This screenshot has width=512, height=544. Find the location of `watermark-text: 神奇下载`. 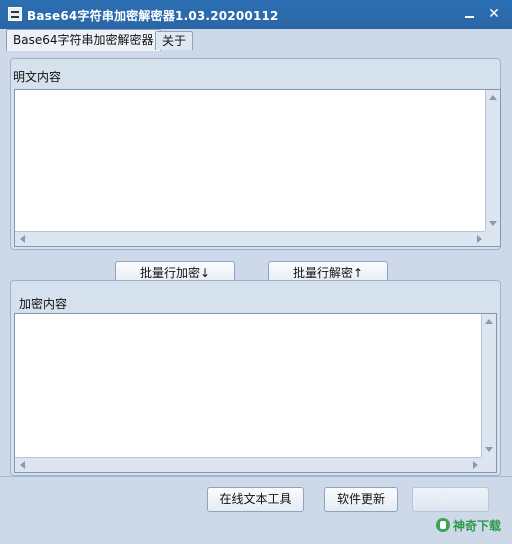

watermark-text: 神奇下载 is located at coordinates (477, 526).